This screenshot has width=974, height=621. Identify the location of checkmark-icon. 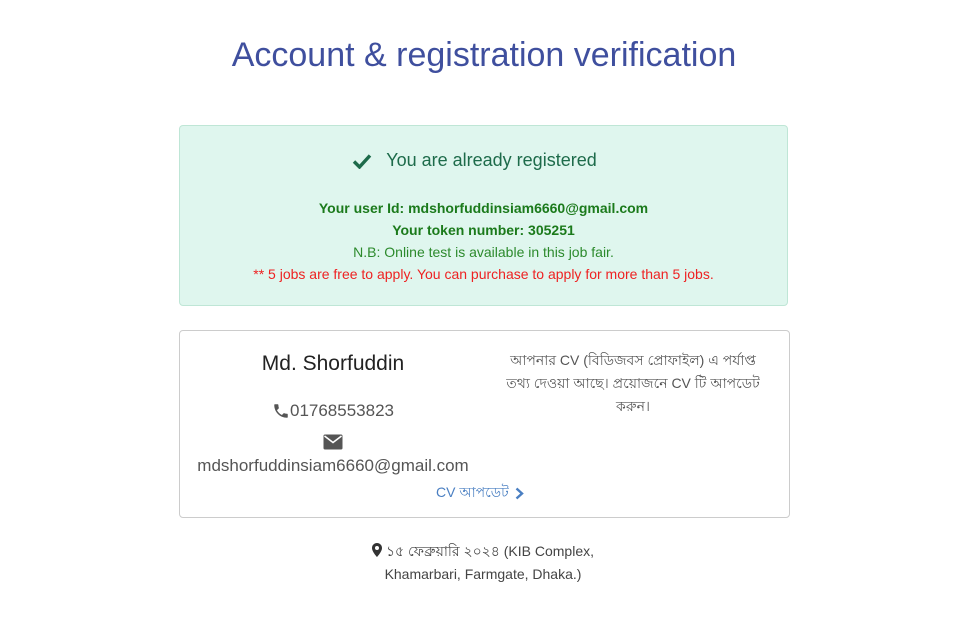
(362, 161).